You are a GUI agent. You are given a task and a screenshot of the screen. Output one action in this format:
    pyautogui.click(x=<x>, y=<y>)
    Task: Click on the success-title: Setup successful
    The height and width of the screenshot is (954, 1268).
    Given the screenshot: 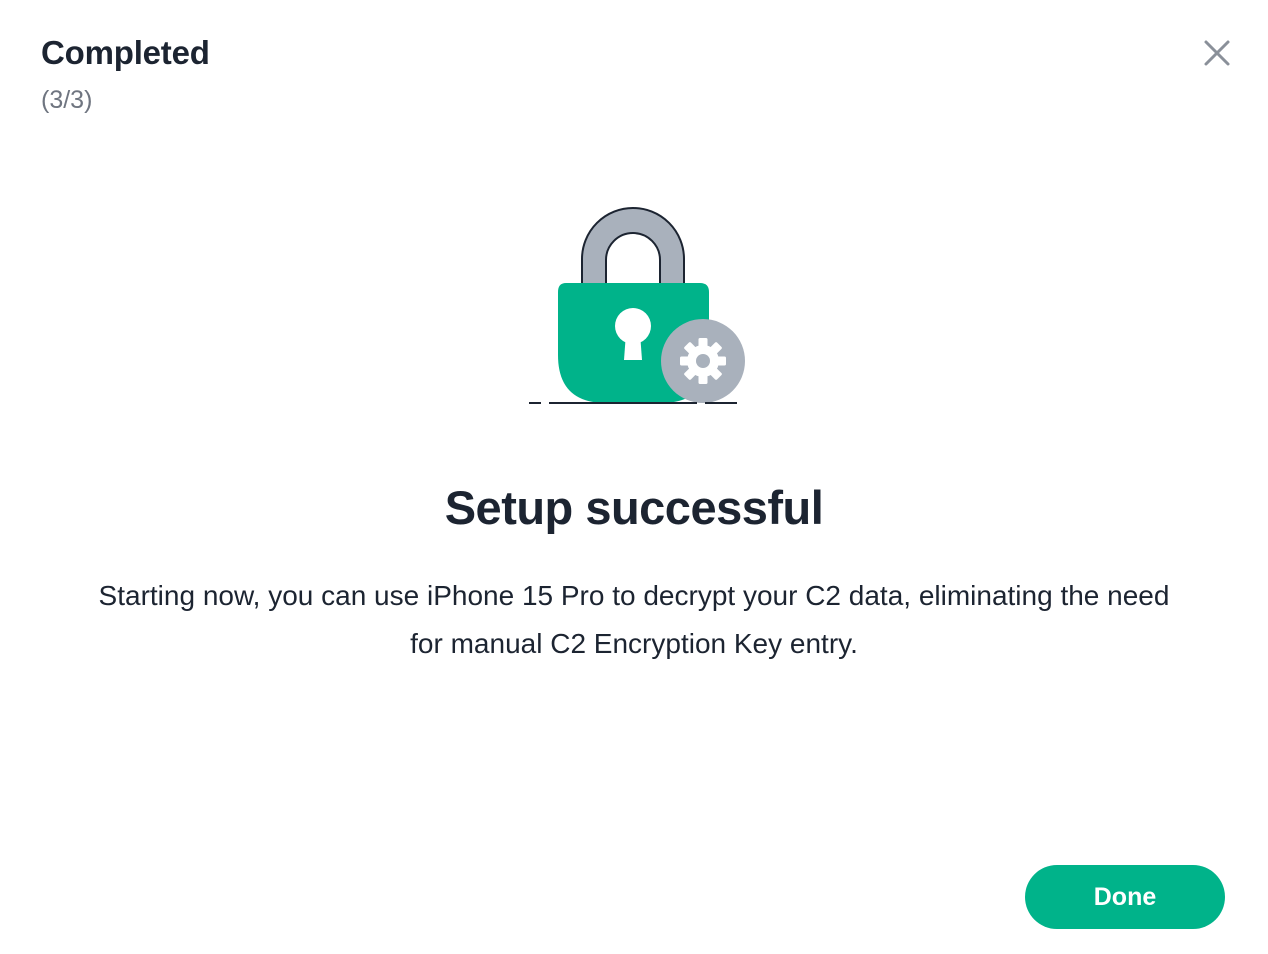 What is the action you would take?
    pyautogui.click(x=634, y=507)
    